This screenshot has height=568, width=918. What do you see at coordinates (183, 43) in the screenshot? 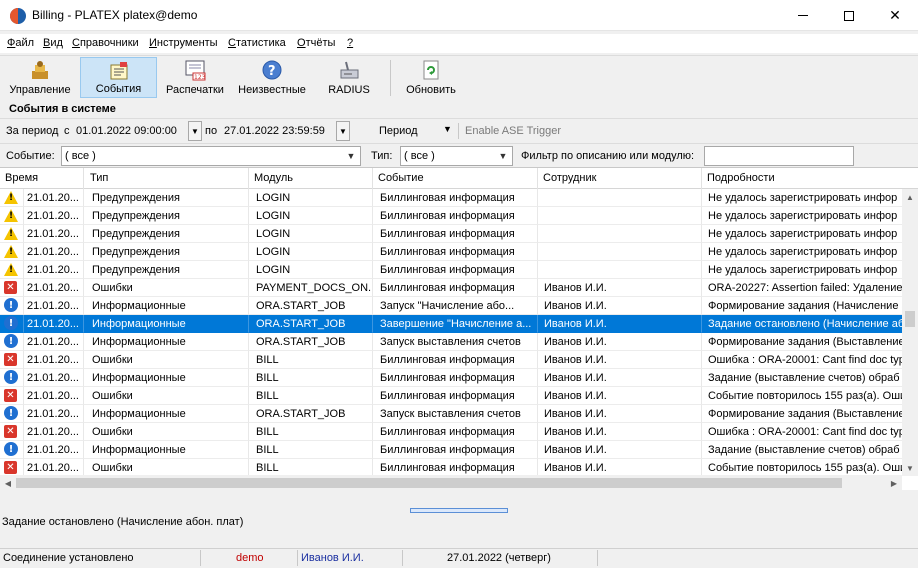
I see `menu-item-3: Инструменты` at bounding box center [183, 43].